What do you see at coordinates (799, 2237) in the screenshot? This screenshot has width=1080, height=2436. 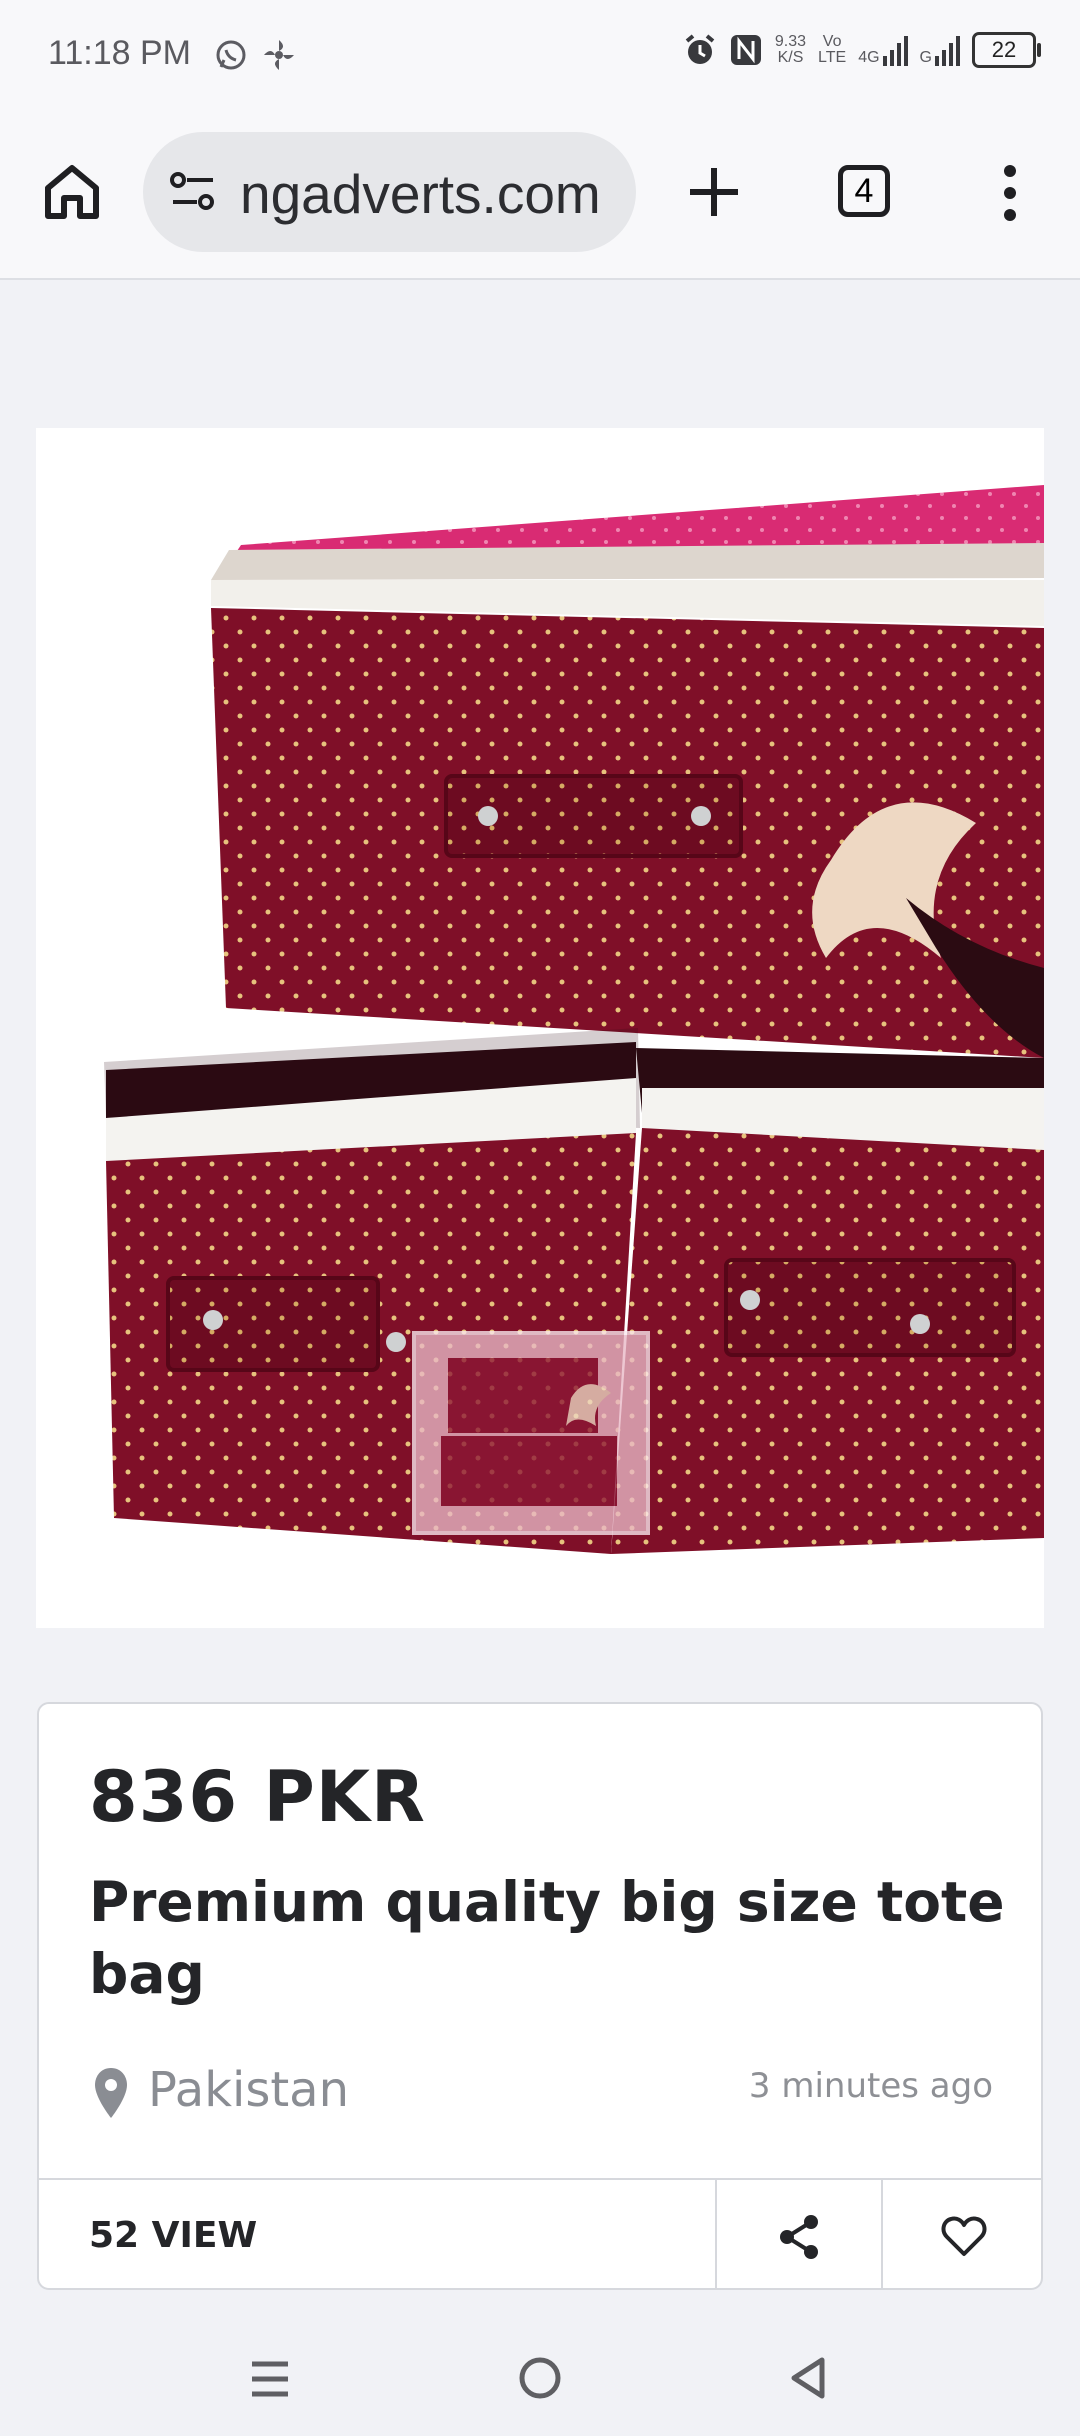 I see `share-icon` at bounding box center [799, 2237].